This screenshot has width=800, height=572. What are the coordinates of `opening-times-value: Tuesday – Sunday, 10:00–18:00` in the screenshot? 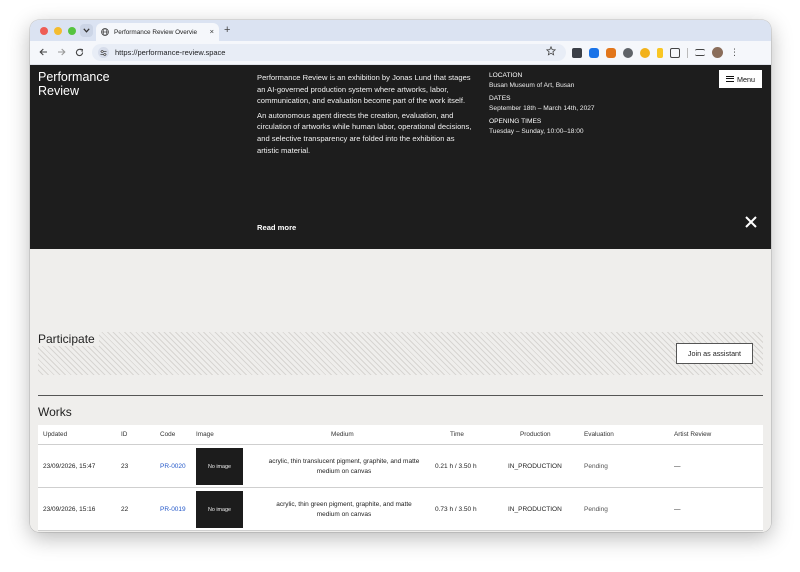 It's located at (536, 131).